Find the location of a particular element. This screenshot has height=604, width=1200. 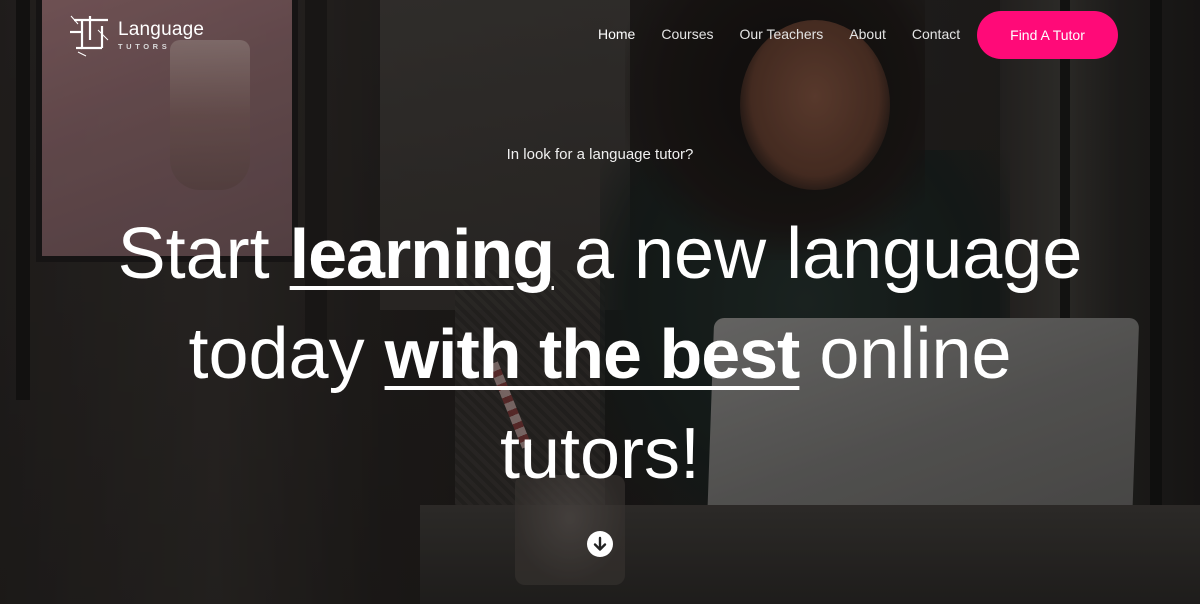

nav-item-about: About is located at coordinates (867, 34).